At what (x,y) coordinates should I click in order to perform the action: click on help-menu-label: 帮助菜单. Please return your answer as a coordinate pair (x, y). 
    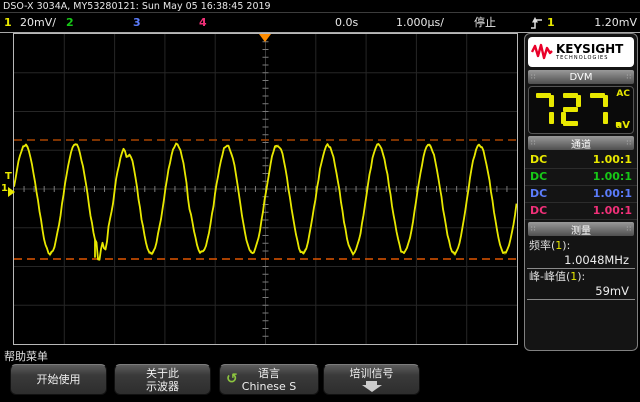
    Looking at the image, I should click on (26, 356).